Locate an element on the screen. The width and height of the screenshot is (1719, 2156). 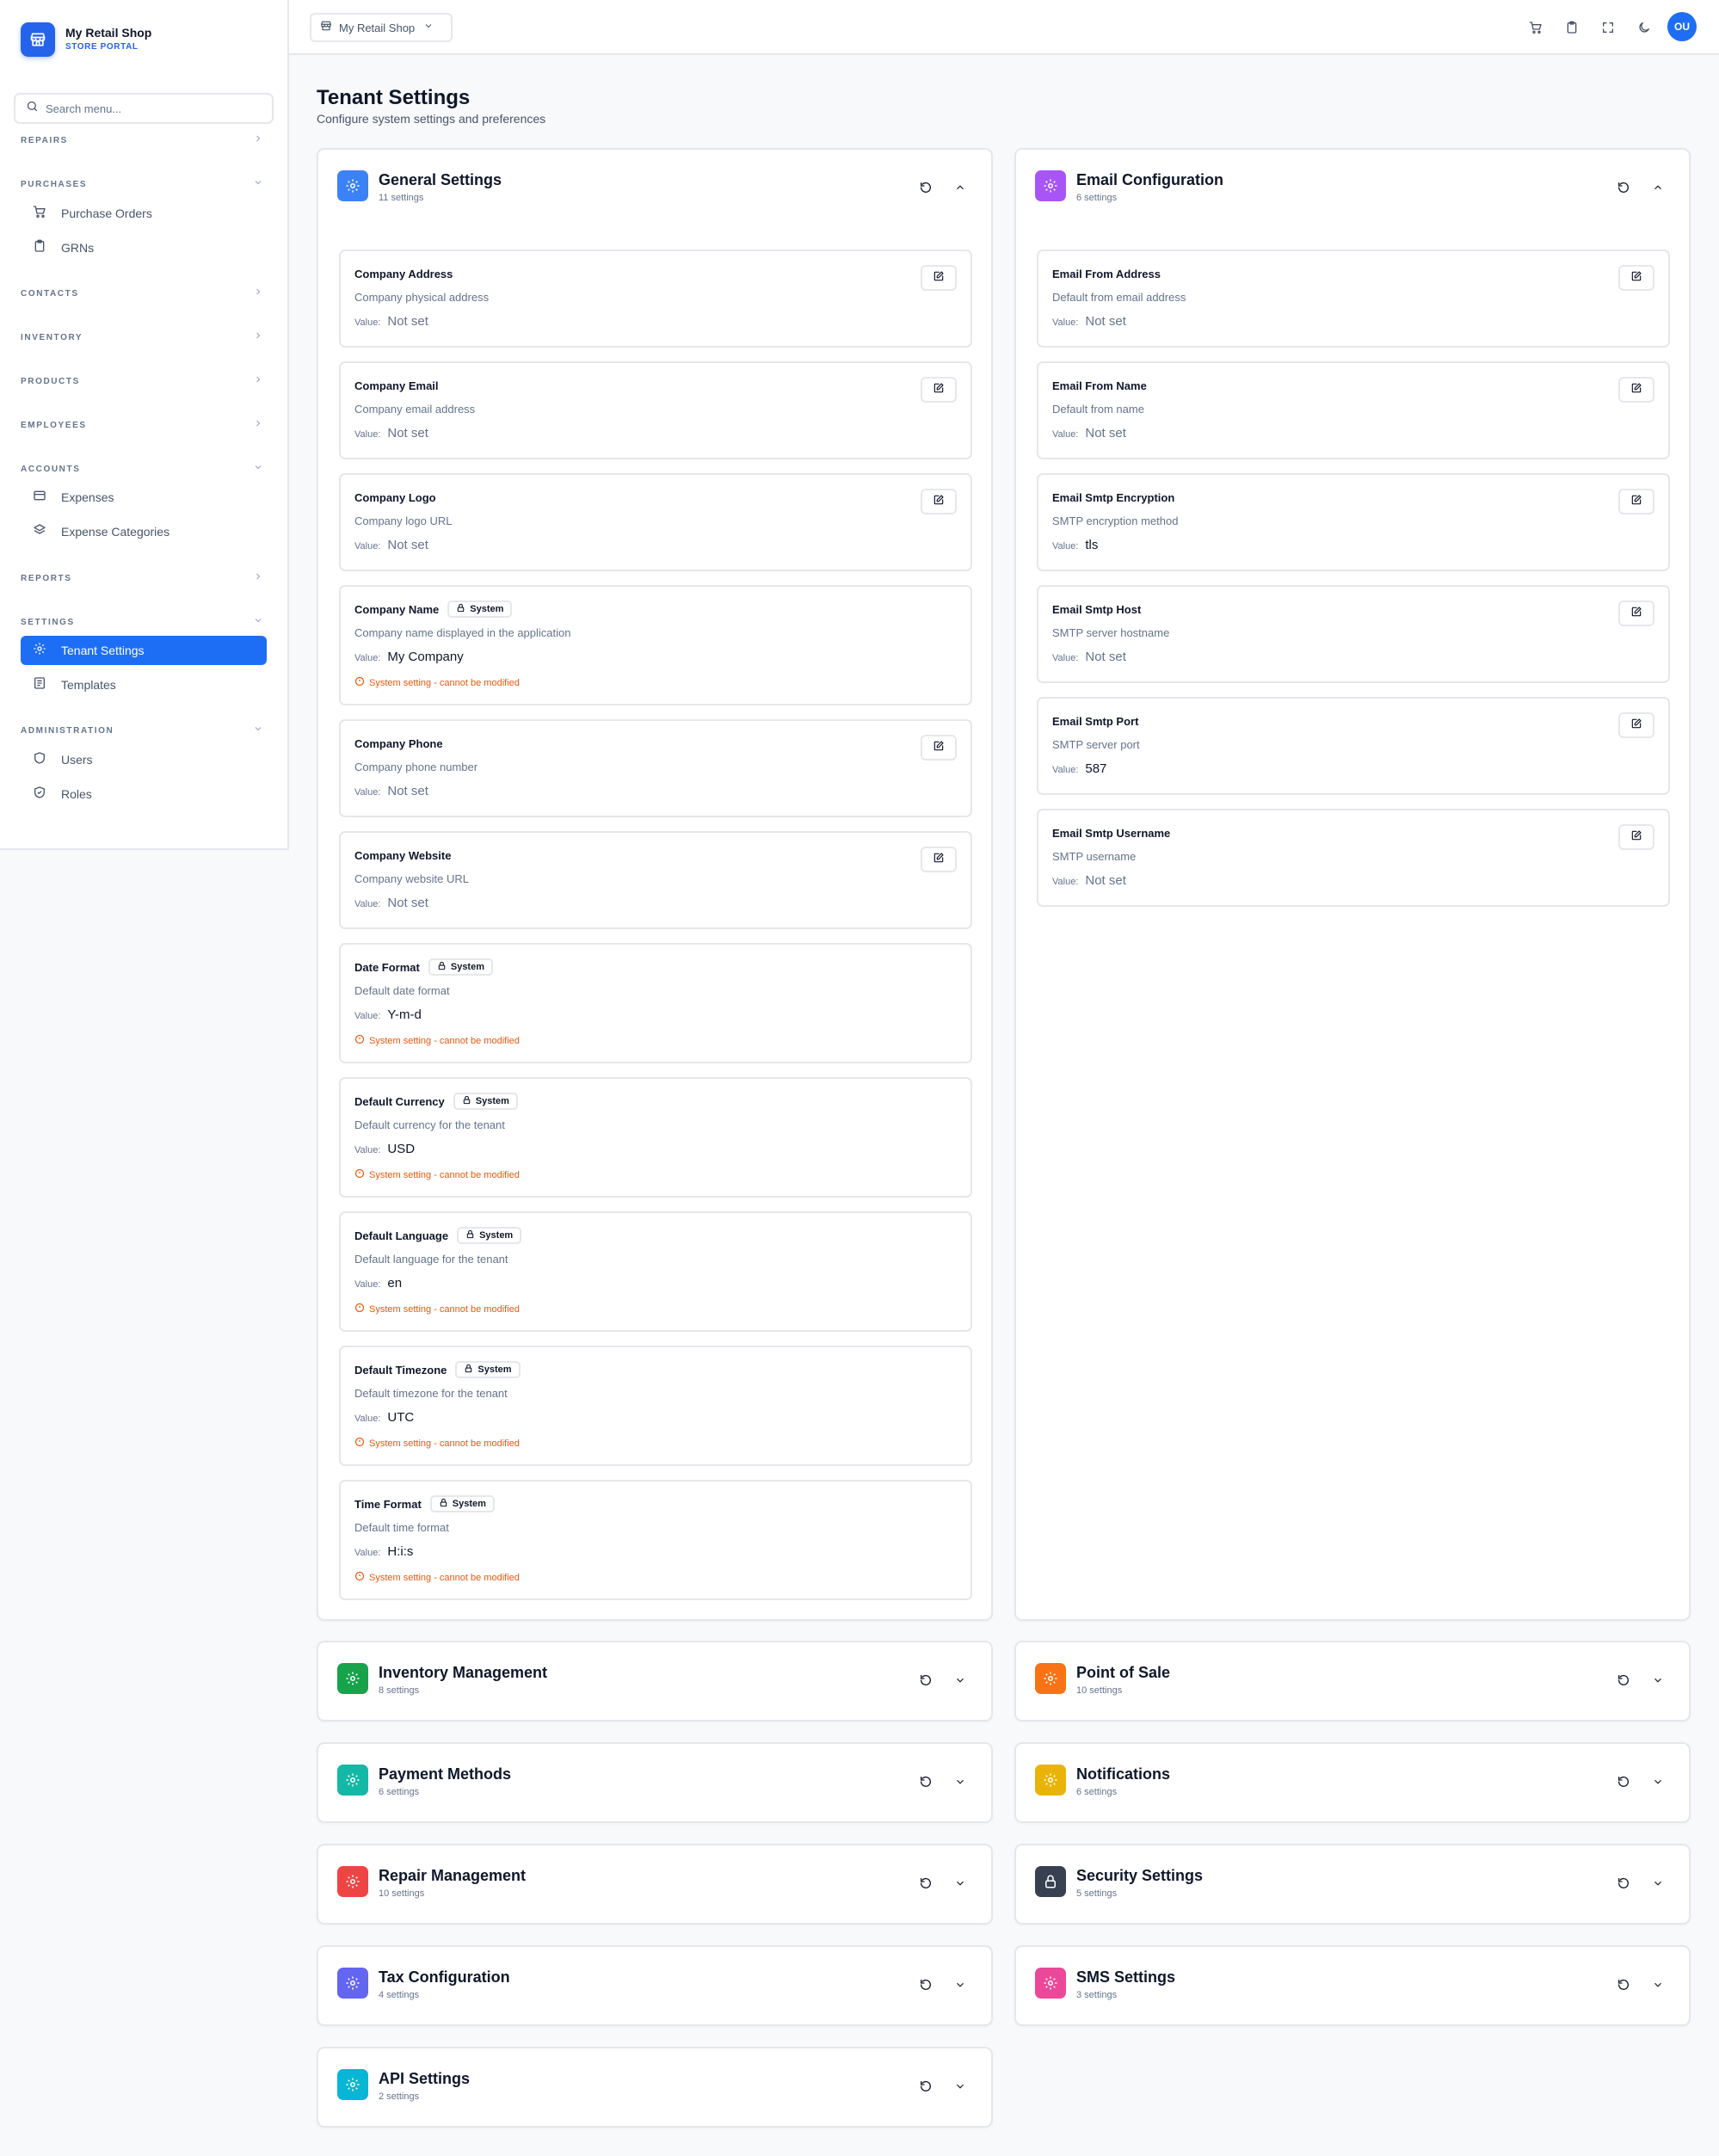
sidebar-item-users: Users is located at coordinates (144, 759).